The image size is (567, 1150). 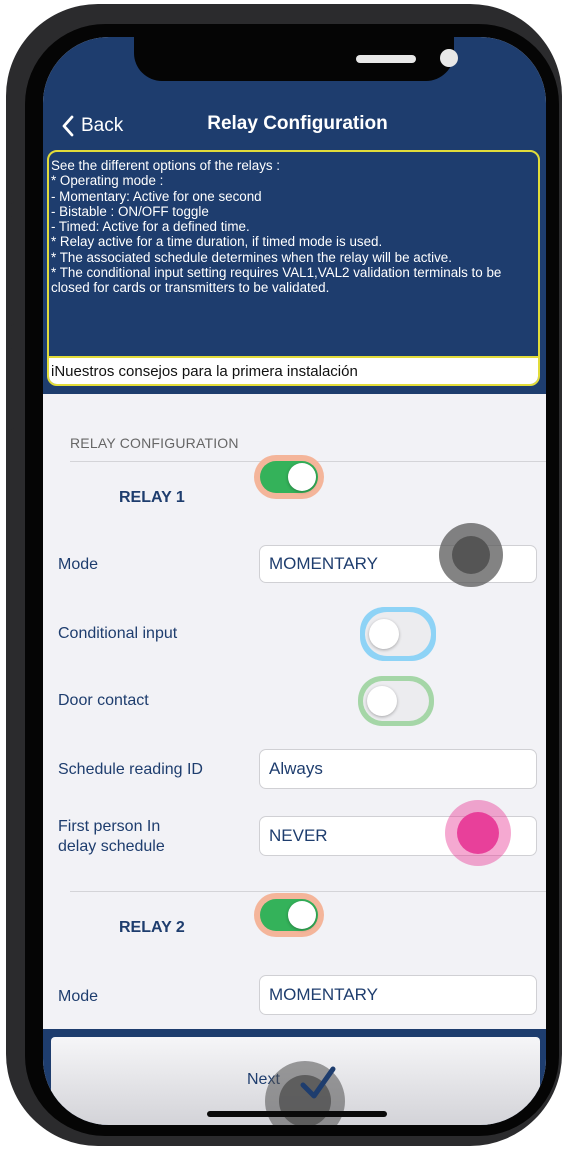 I want to click on back-button: Back, so click(x=92, y=126).